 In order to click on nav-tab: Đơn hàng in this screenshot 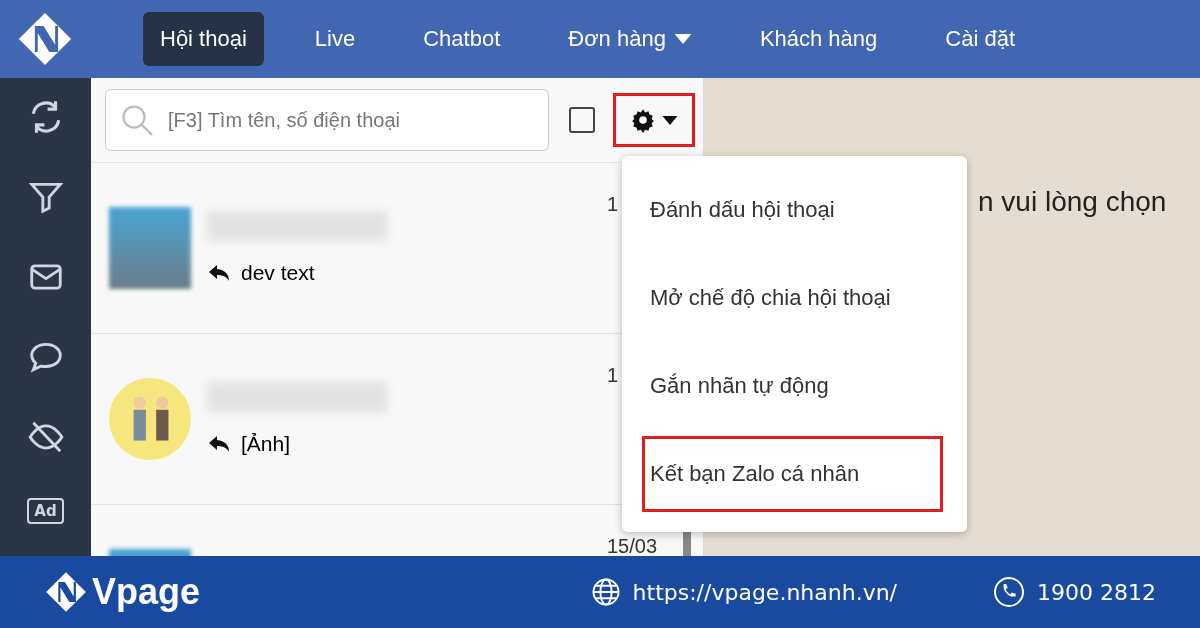, I will do `click(630, 39)`.